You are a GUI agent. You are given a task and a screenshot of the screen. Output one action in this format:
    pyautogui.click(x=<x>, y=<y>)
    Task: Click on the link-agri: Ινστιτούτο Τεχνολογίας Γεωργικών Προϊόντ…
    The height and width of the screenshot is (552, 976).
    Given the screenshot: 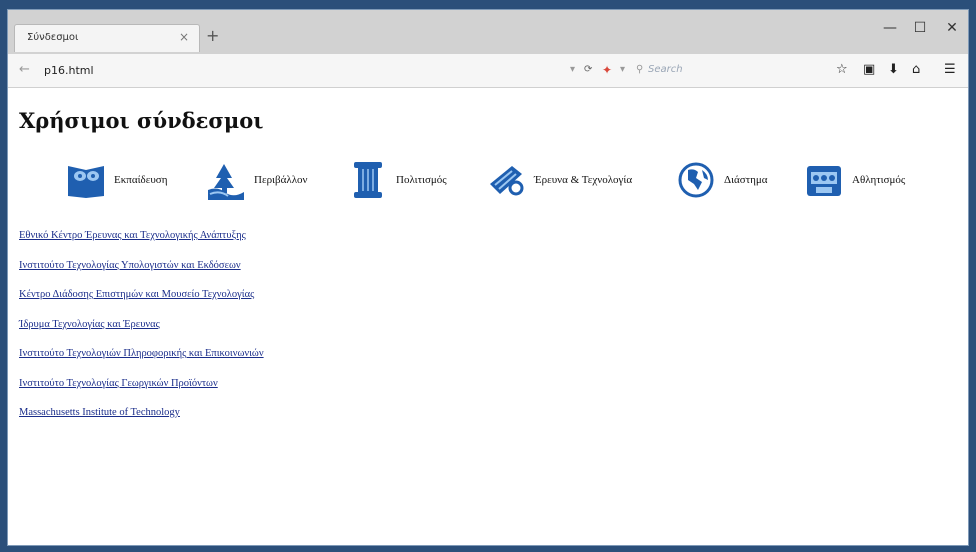 What is the action you would take?
    pyautogui.click(x=141, y=393)
    